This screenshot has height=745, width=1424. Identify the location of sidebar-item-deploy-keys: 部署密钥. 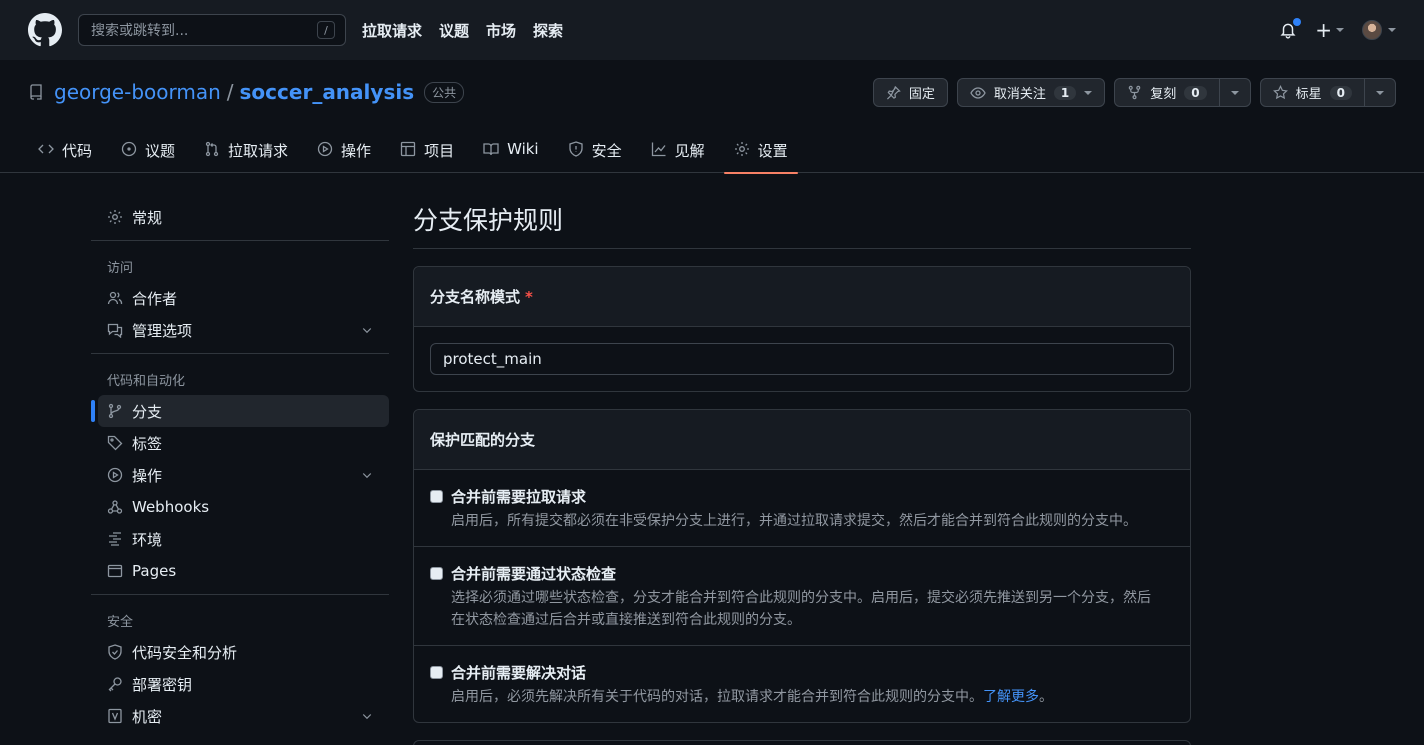
(240, 684).